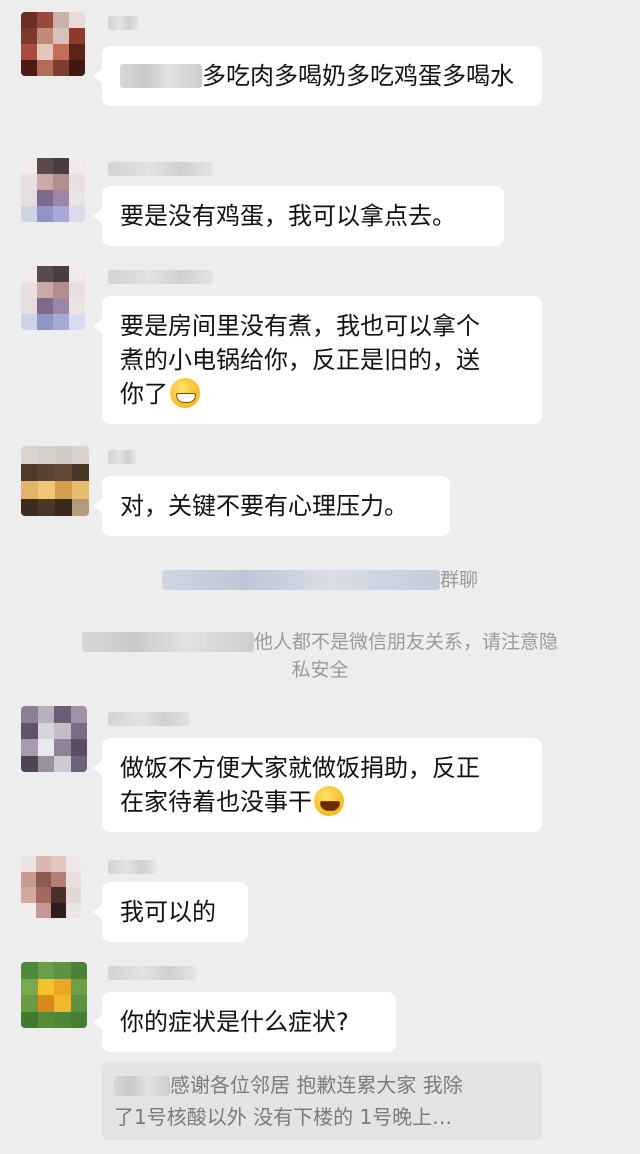 The width and height of the screenshot is (640, 1154). I want to click on message-line: 在家待着也没事干, so click(322, 802).